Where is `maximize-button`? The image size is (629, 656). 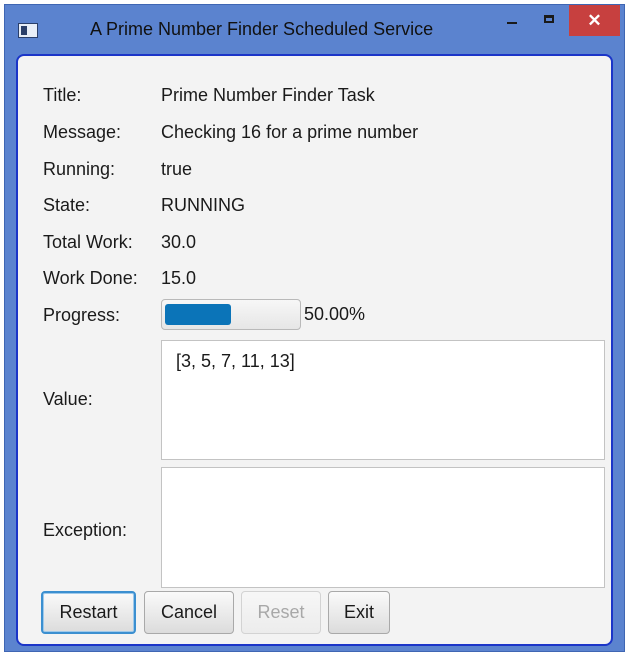 maximize-button is located at coordinates (549, 20).